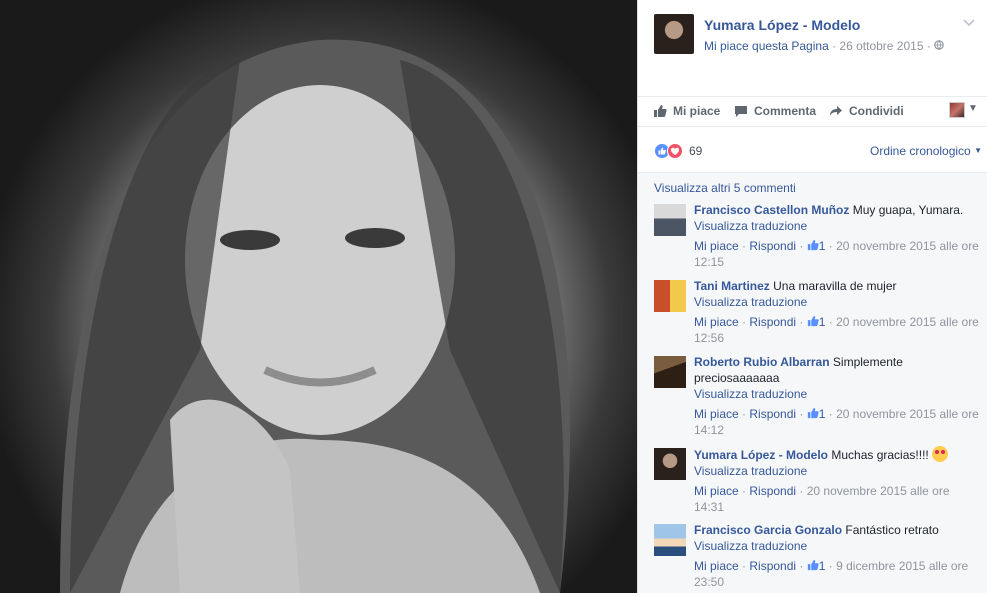 The height and width of the screenshot is (593, 987). I want to click on comment-author: Tani Martinez, so click(732, 286).